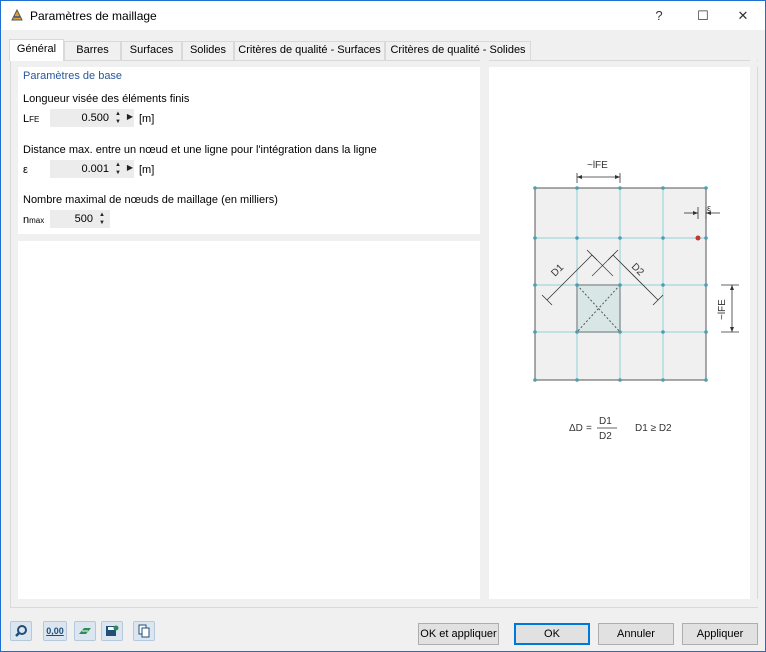 This screenshot has width=766, height=652. I want to click on target-length-symbol: LFE, so click(31, 119).